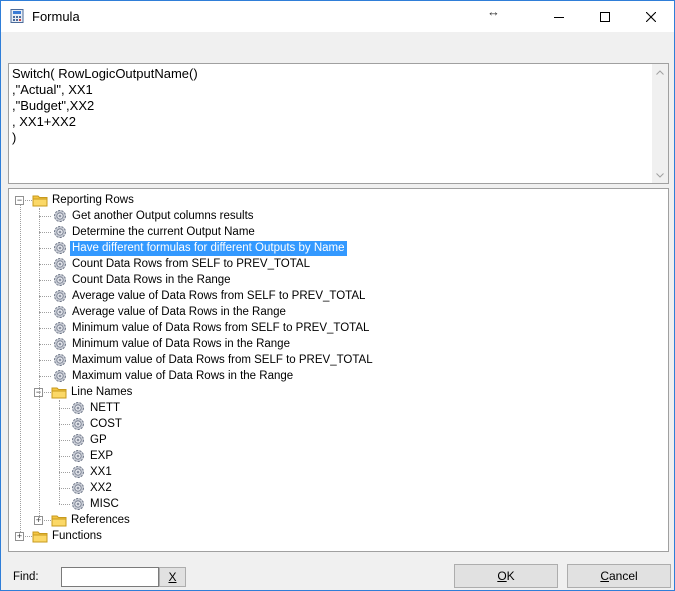 This screenshot has height=591, width=675. Describe the element at coordinates (101, 471) in the screenshot. I see `tree-item-label: XX1` at that location.